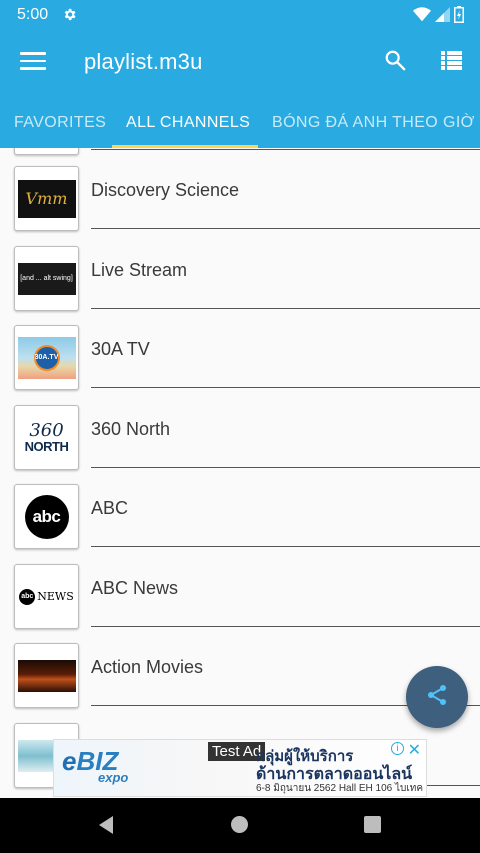 This screenshot has height=853, width=480. I want to click on signal-icon, so click(442, 17).